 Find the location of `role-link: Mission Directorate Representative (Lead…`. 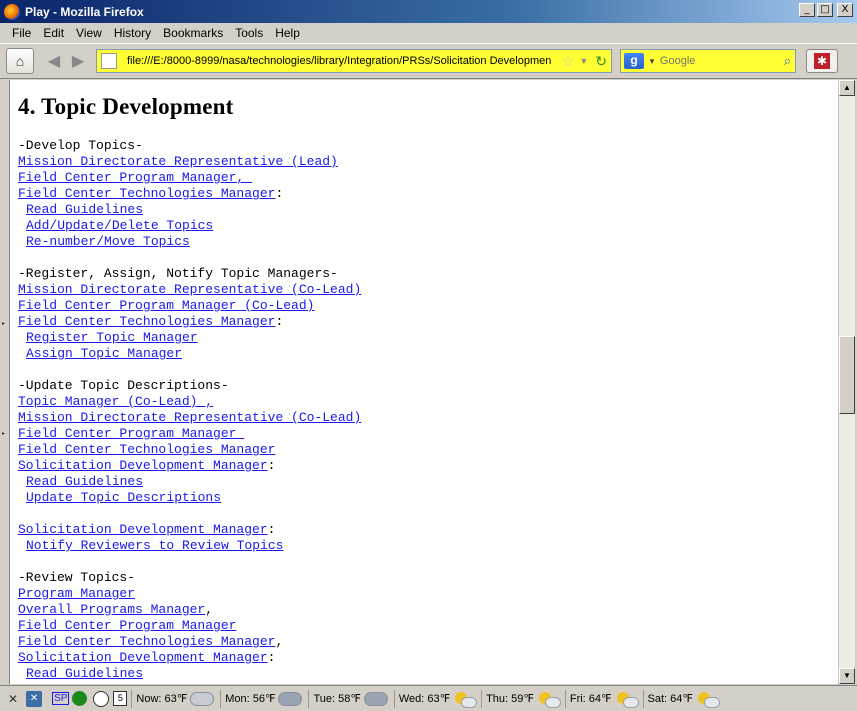

role-link: Mission Directorate Representative (Lead… is located at coordinates (178, 161).